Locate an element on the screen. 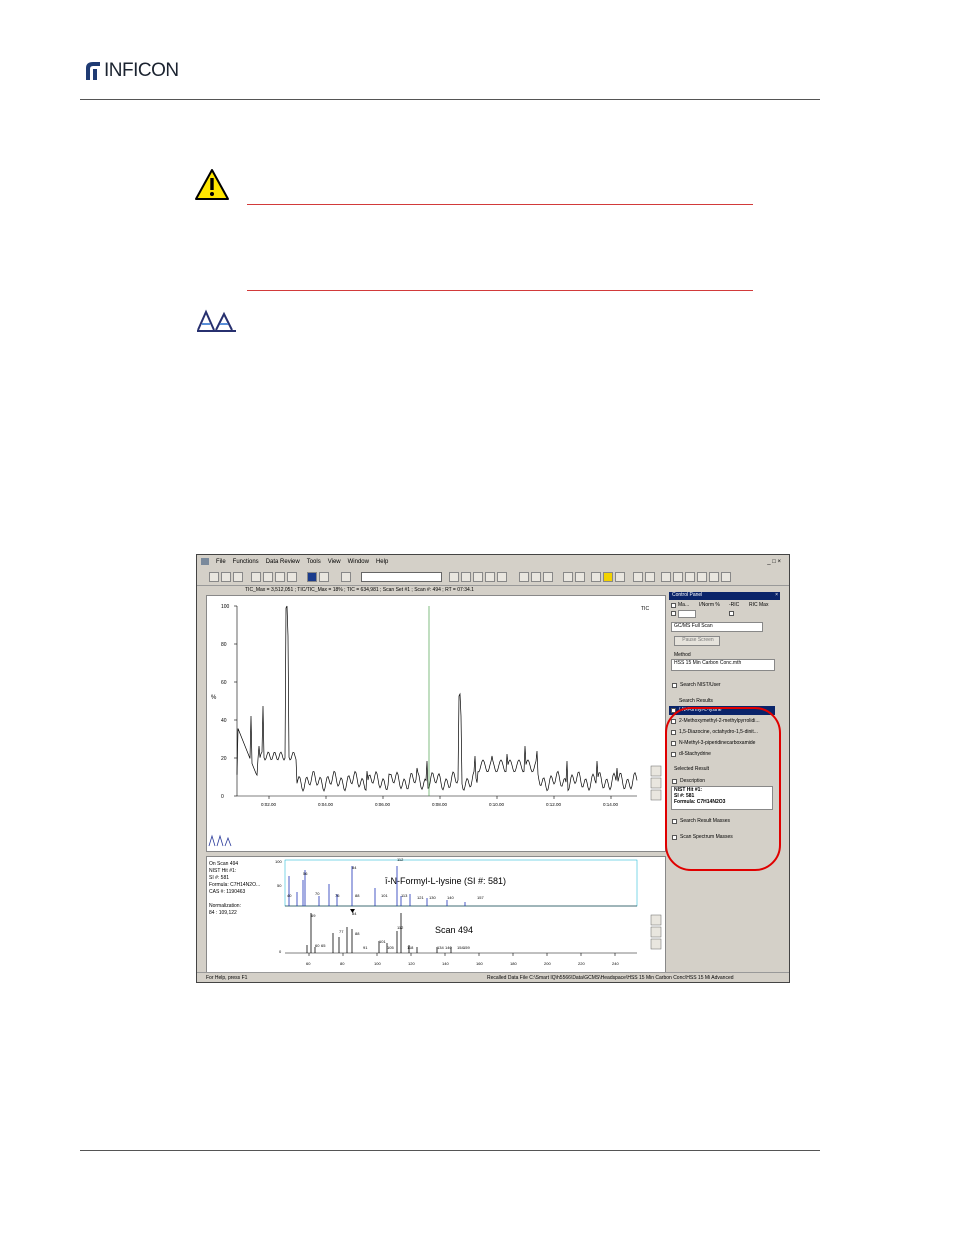 The height and width of the screenshot is (1235, 954). spec-x-tick-label: 240 is located at coordinates (615, 963).